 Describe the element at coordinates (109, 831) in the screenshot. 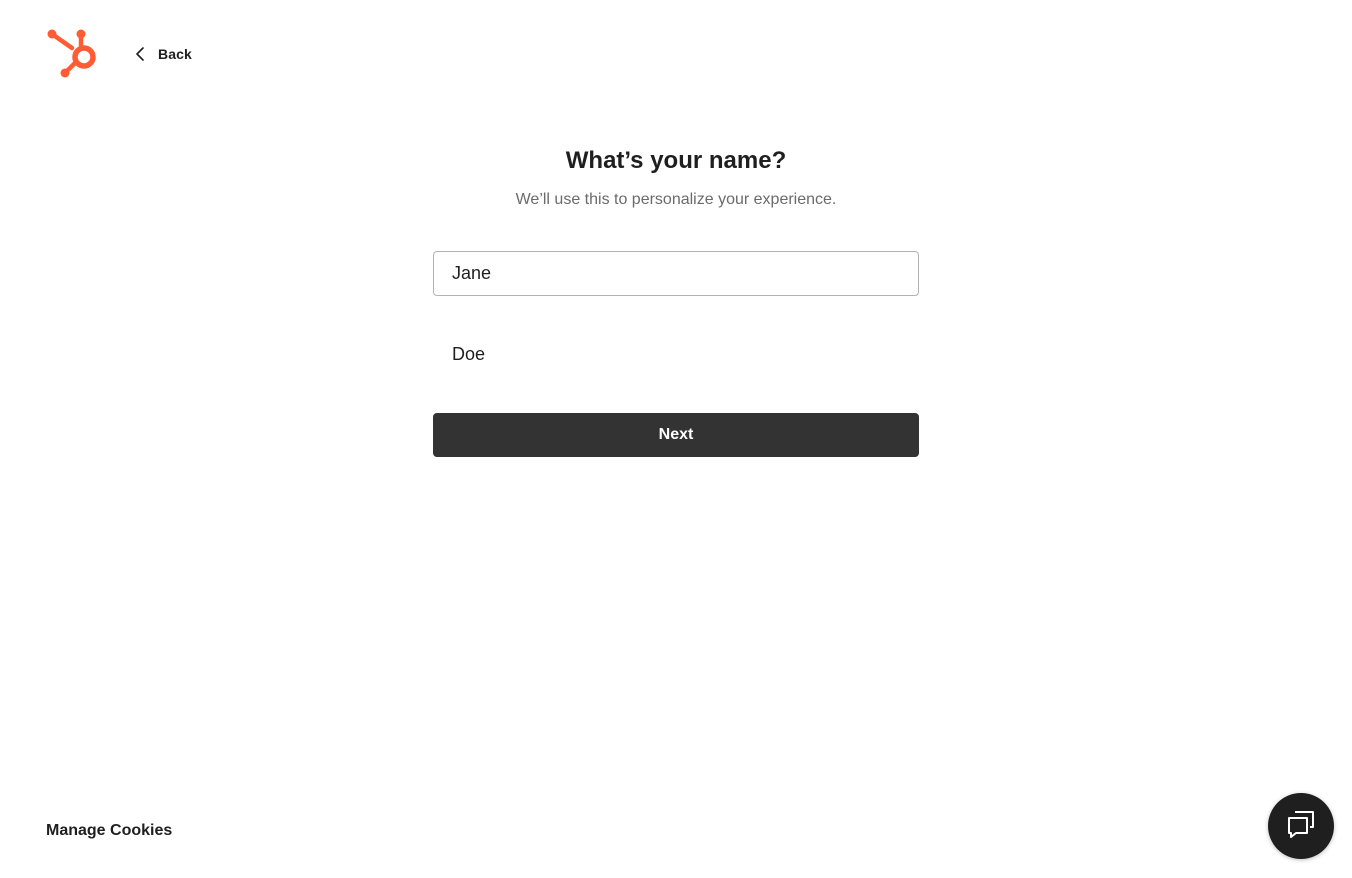

I see `manage-cookies-link: Manage Cookies` at that location.